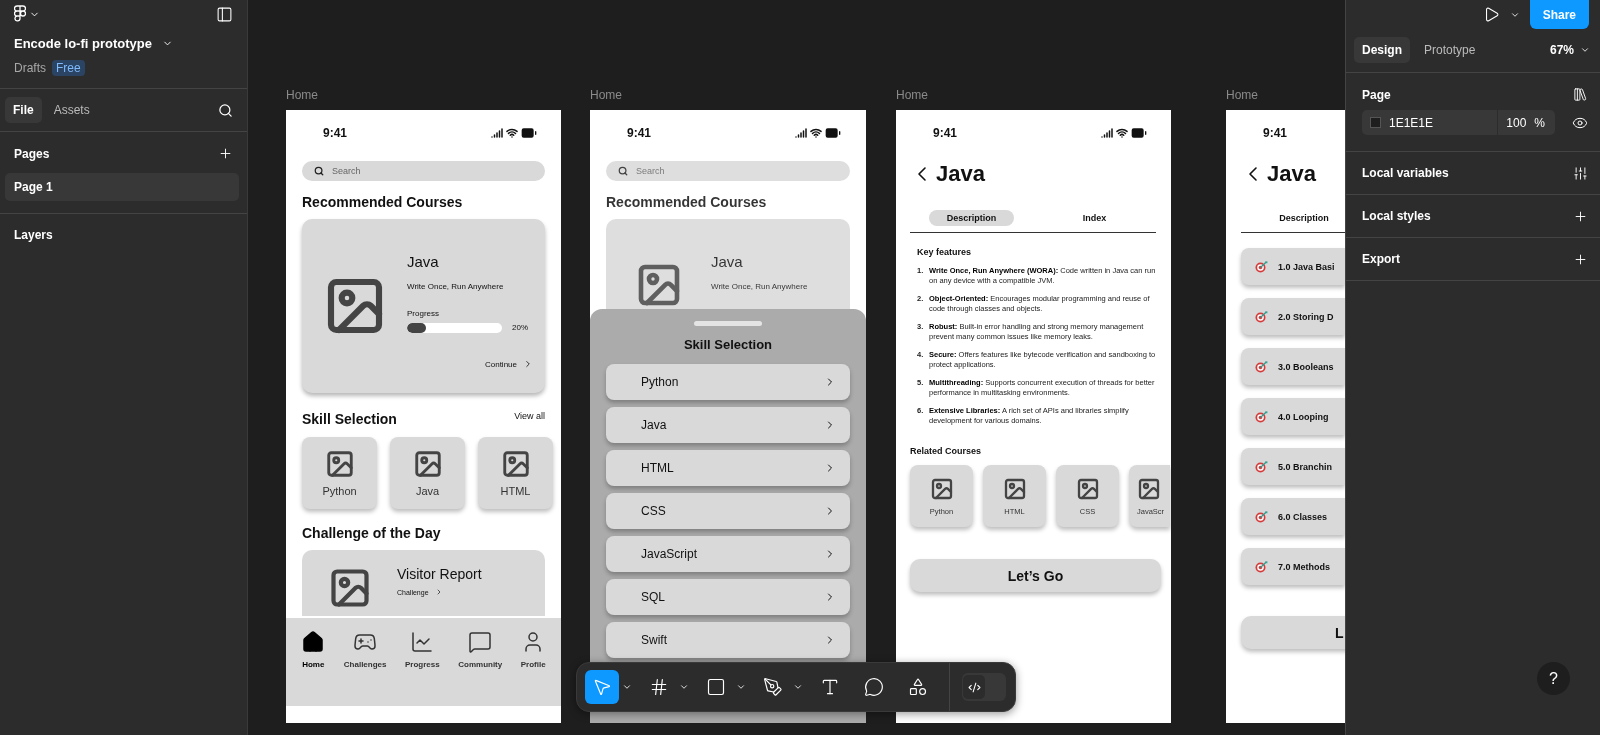 The width and height of the screenshot is (1600, 735). What do you see at coordinates (874, 687) in the screenshot?
I see `comment-icon` at bounding box center [874, 687].